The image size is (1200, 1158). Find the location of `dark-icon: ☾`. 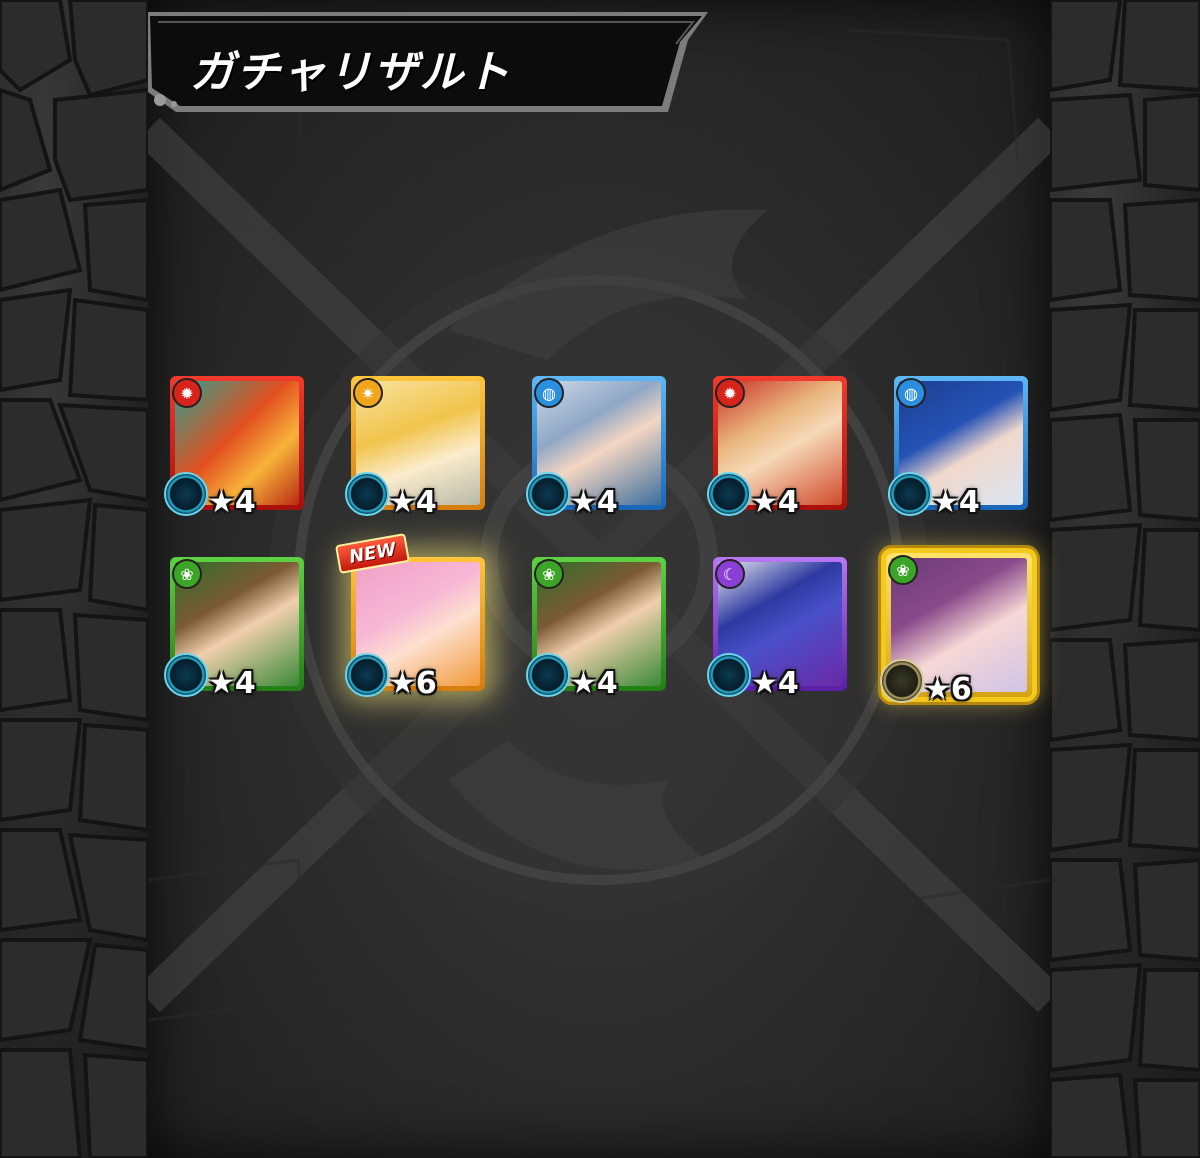

dark-icon: ☾ is located at coordinates (730, 574).